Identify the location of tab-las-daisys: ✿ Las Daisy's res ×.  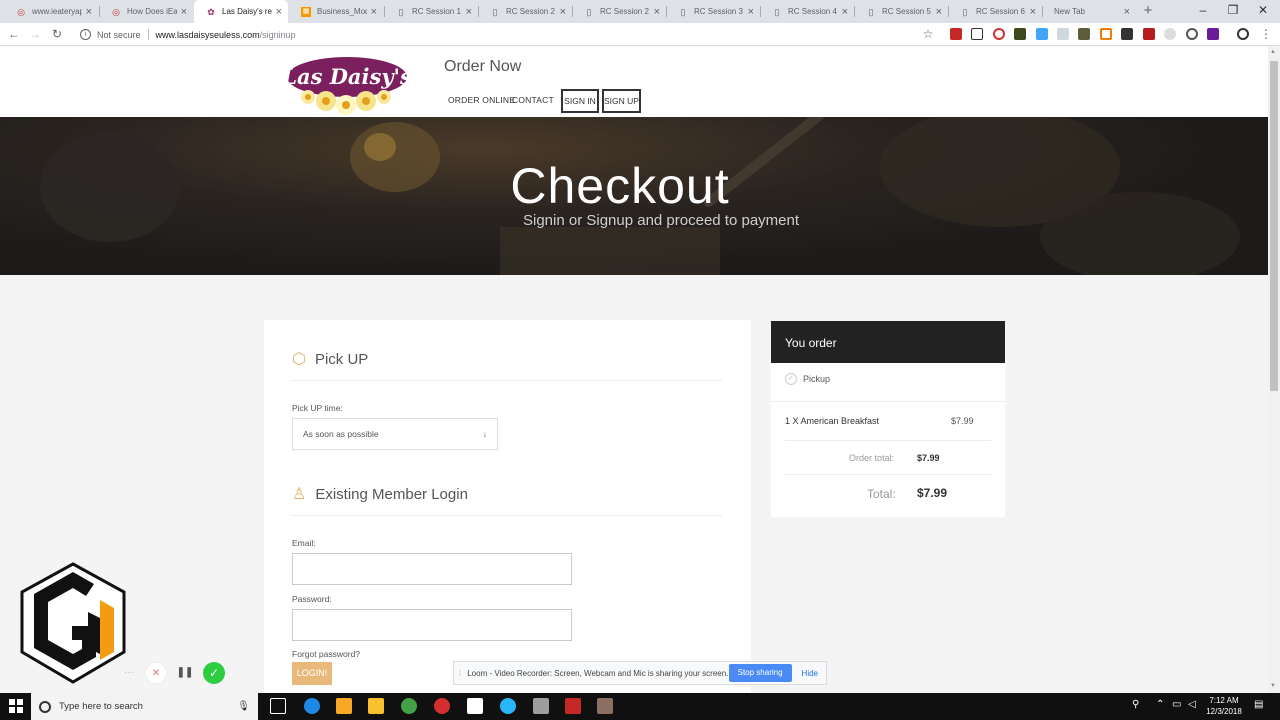
(241, 11).